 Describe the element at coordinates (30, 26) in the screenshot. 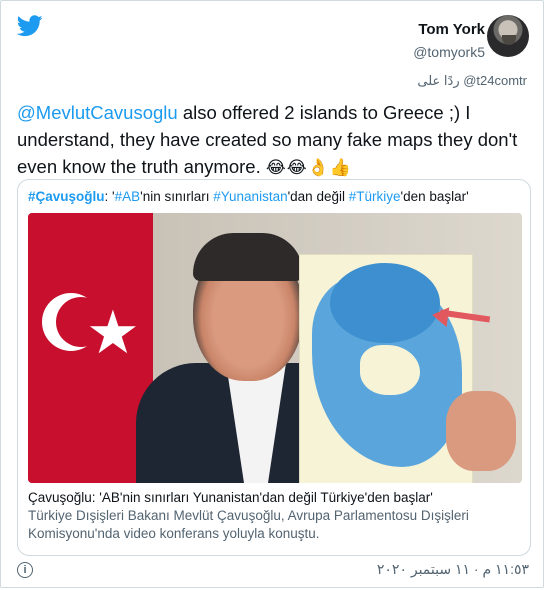

I see `twitter-bird-icon` at that location.